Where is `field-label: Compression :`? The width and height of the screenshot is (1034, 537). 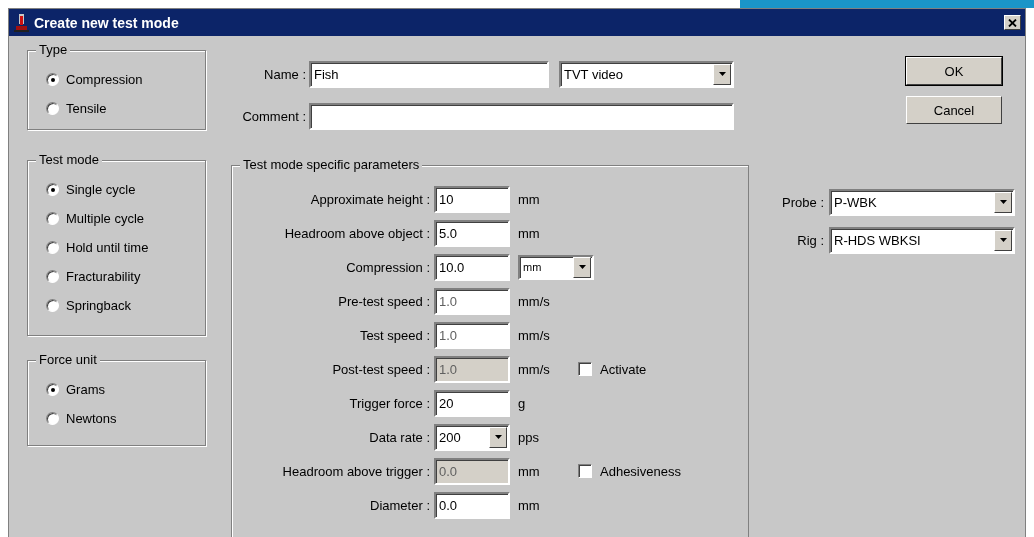 field-label: Compression : is located at coordinates (388, 267).